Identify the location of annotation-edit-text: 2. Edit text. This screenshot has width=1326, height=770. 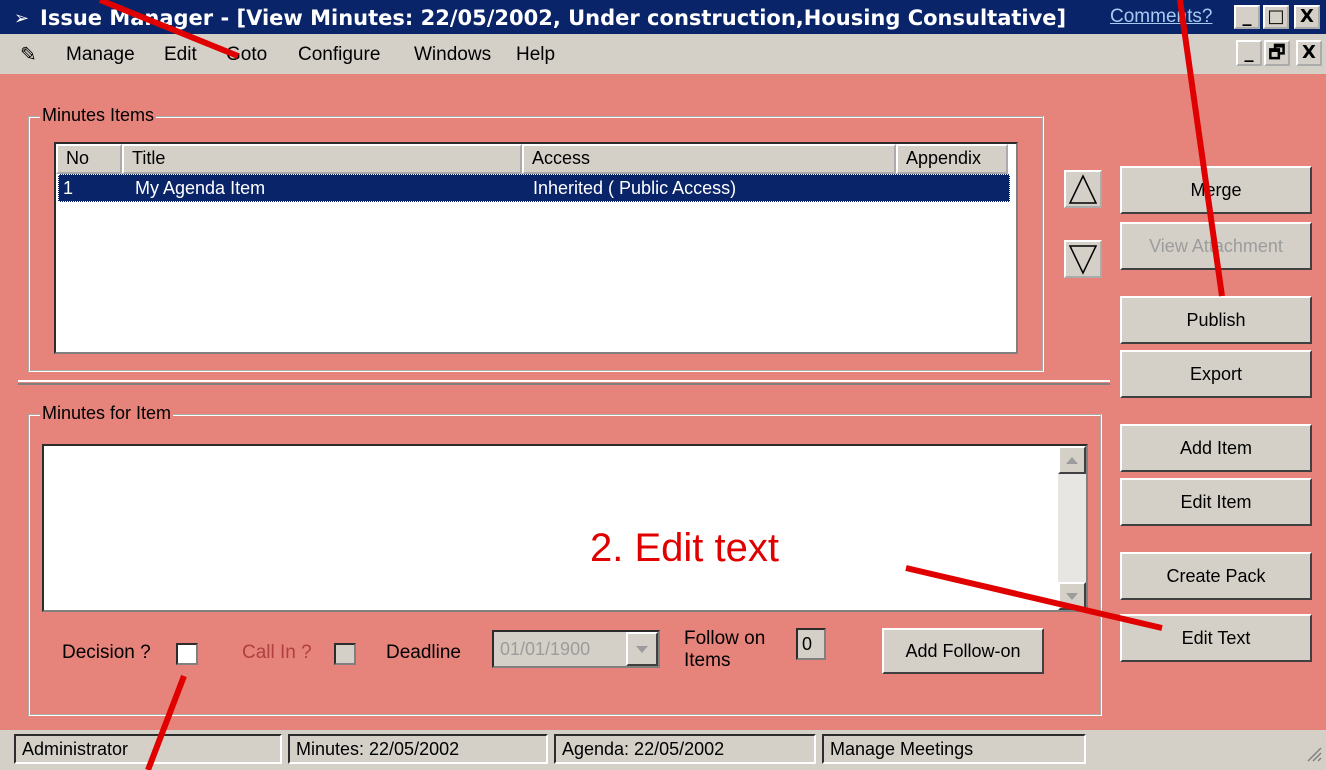
(684, 548).